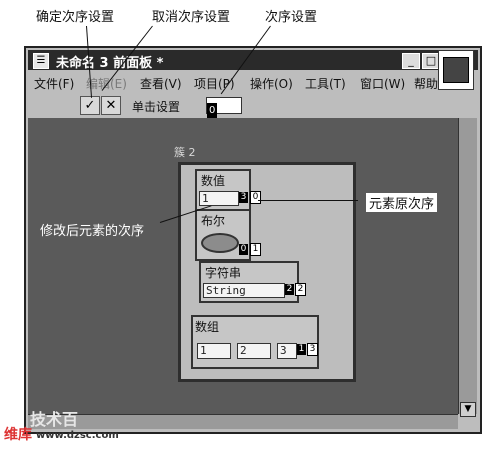 This screenshot has width=500, height=449. I want to click on numeric-value-field: 1, so click(219, 198).